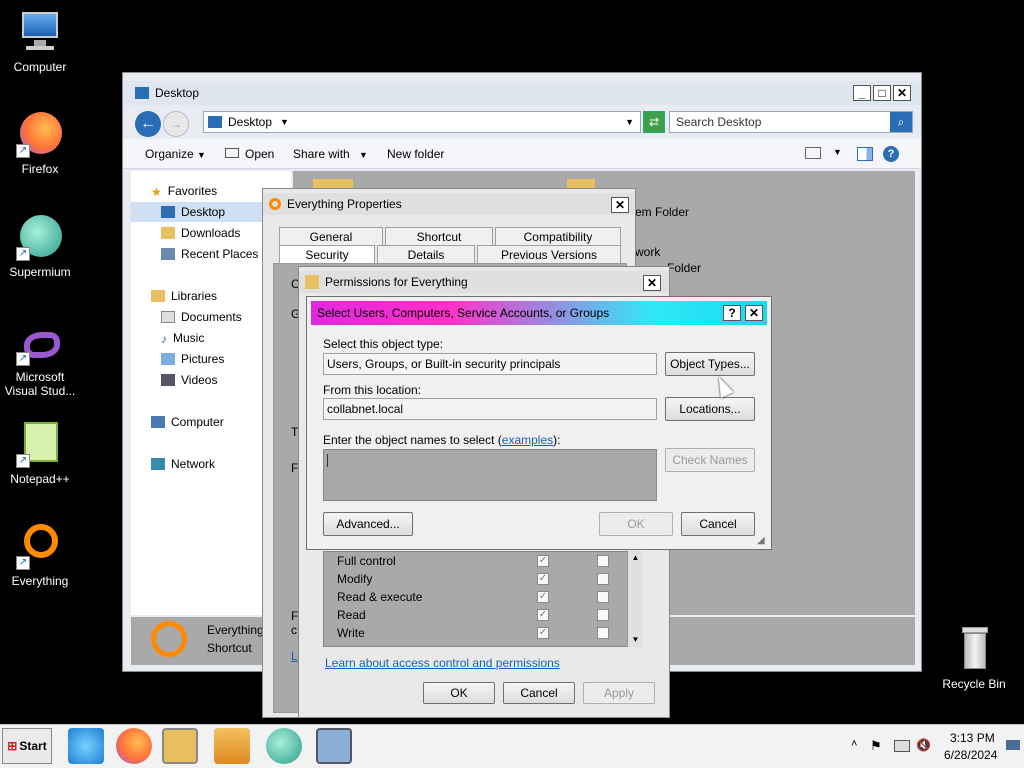 The height and width of the screenshot is (768, 1024). I want to click on tab-security: Security, so click(327, 254).